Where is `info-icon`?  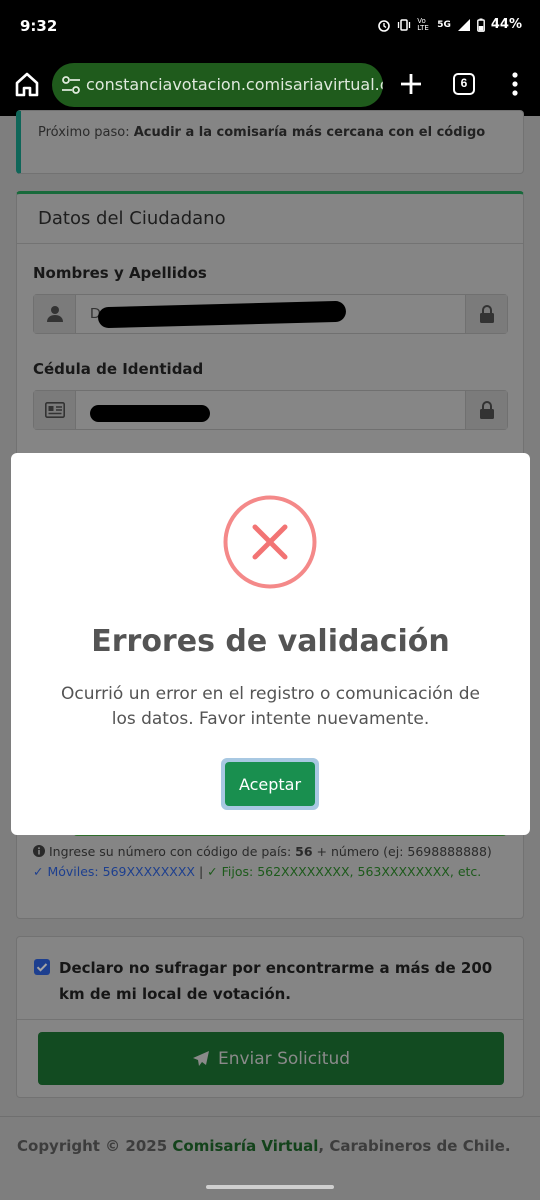 info-icon is located at coordinates (39, 851).